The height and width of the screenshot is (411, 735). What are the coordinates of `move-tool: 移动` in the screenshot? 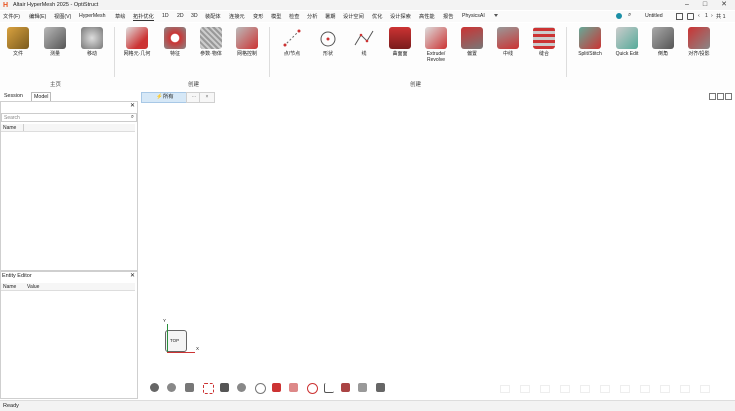 It's located at (92, 42).